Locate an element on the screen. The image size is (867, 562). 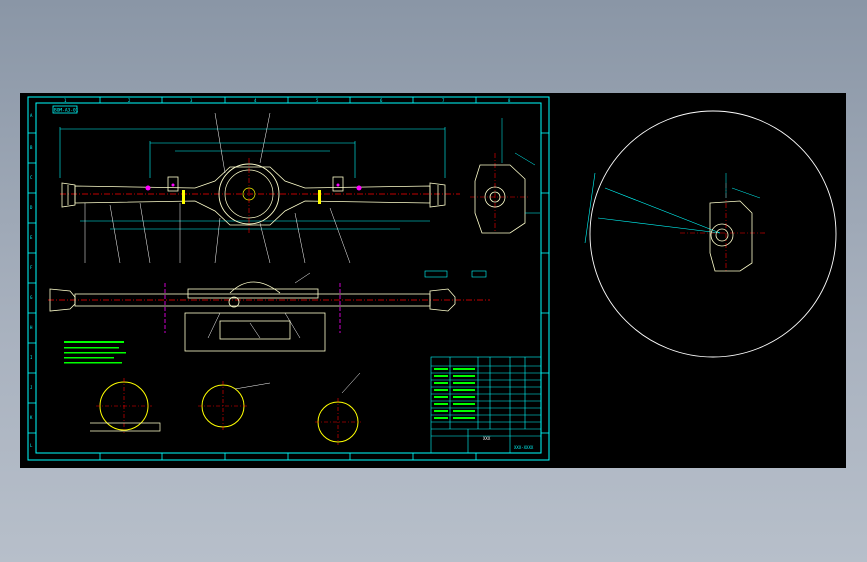
zone-label-top: 4 is located at coordinates (255, 100).